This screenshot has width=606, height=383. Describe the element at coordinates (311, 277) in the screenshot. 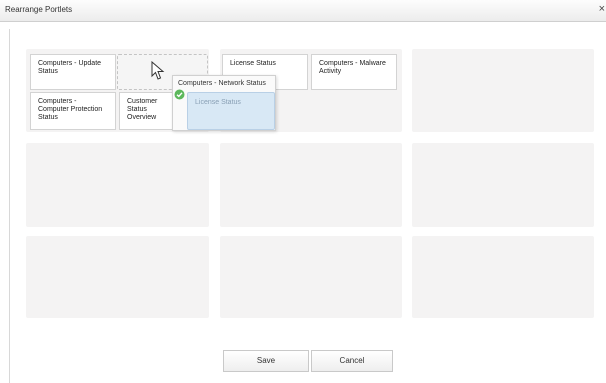

I see `portlet-slot-row3-col2` at that location.